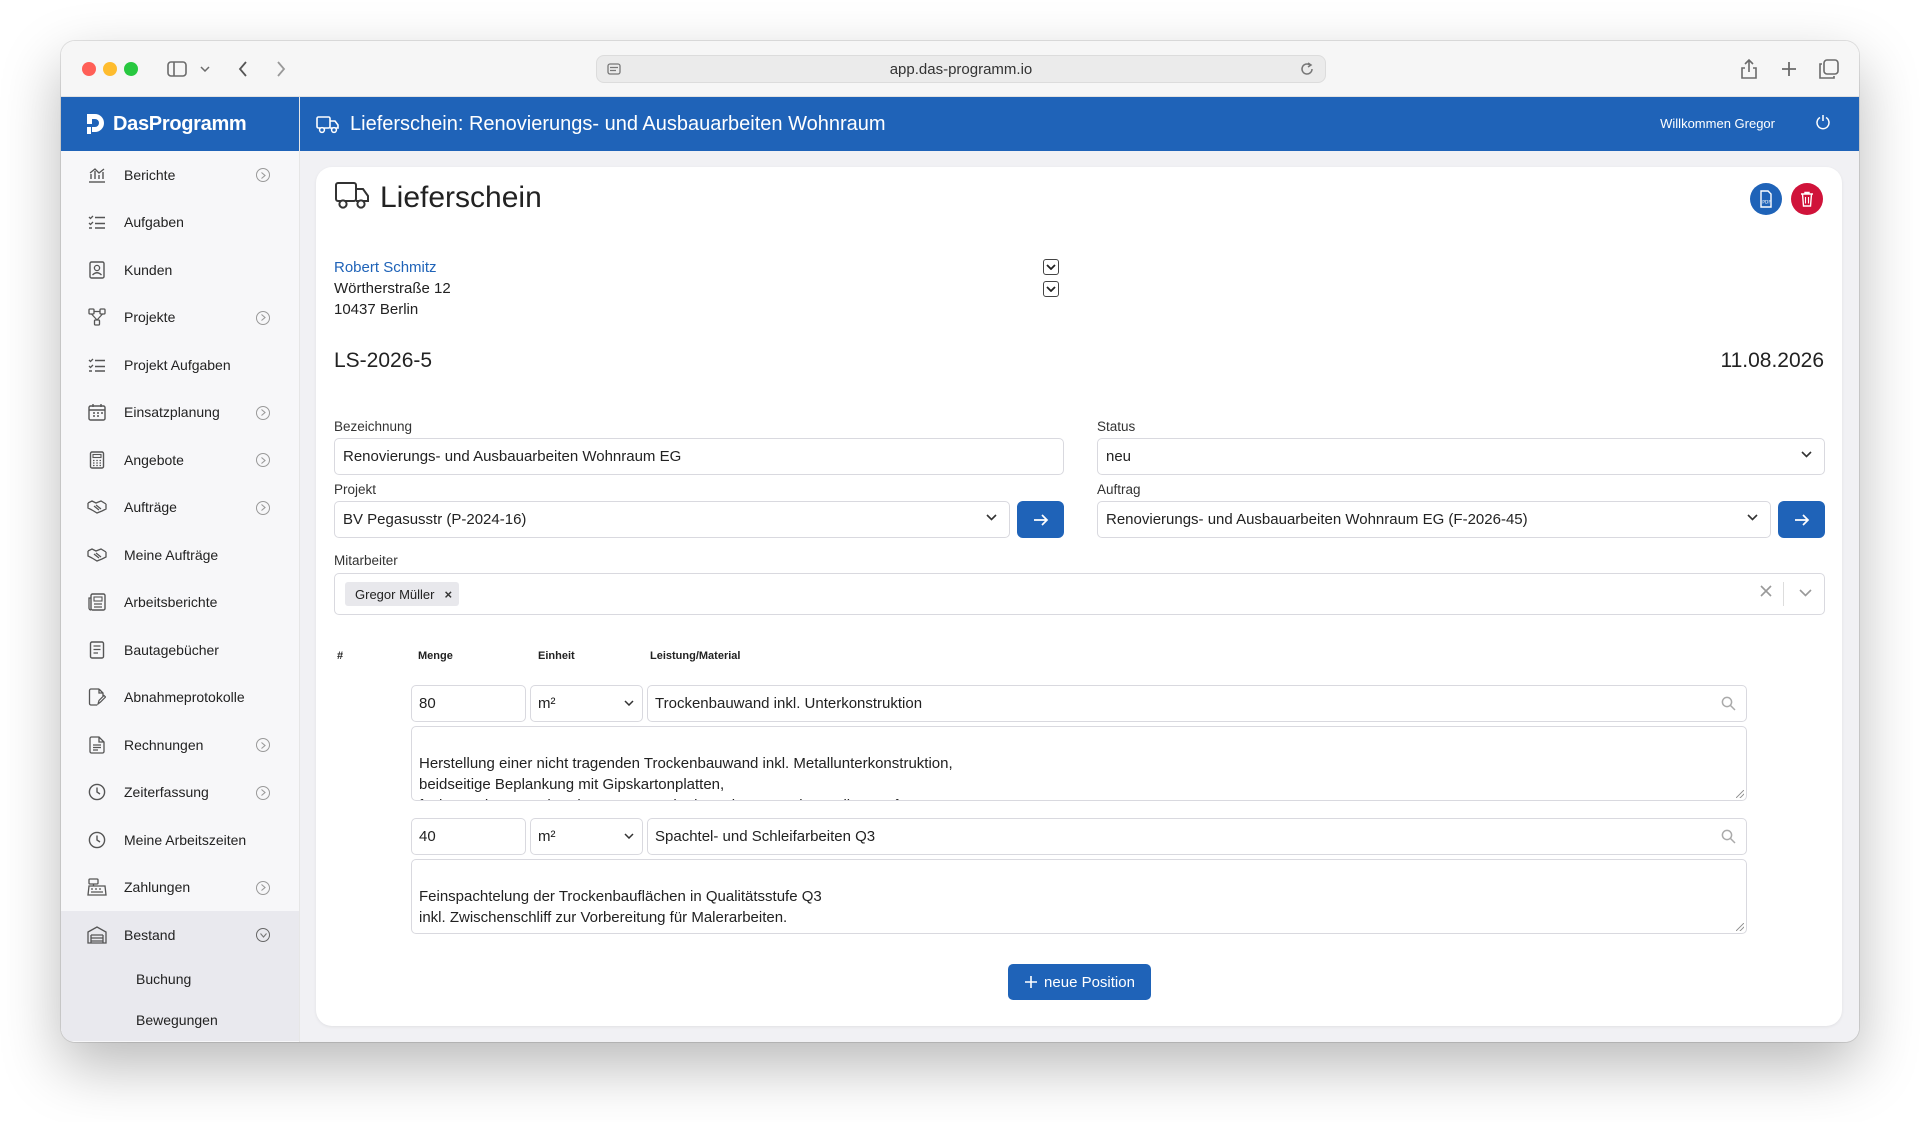 The height and width of the screenshot is (1122, 1920). What do you see at coordinates (1089, 982) in the screenshot?
I see `add-position-label: neue Position` at bounding box center [1089, 982].